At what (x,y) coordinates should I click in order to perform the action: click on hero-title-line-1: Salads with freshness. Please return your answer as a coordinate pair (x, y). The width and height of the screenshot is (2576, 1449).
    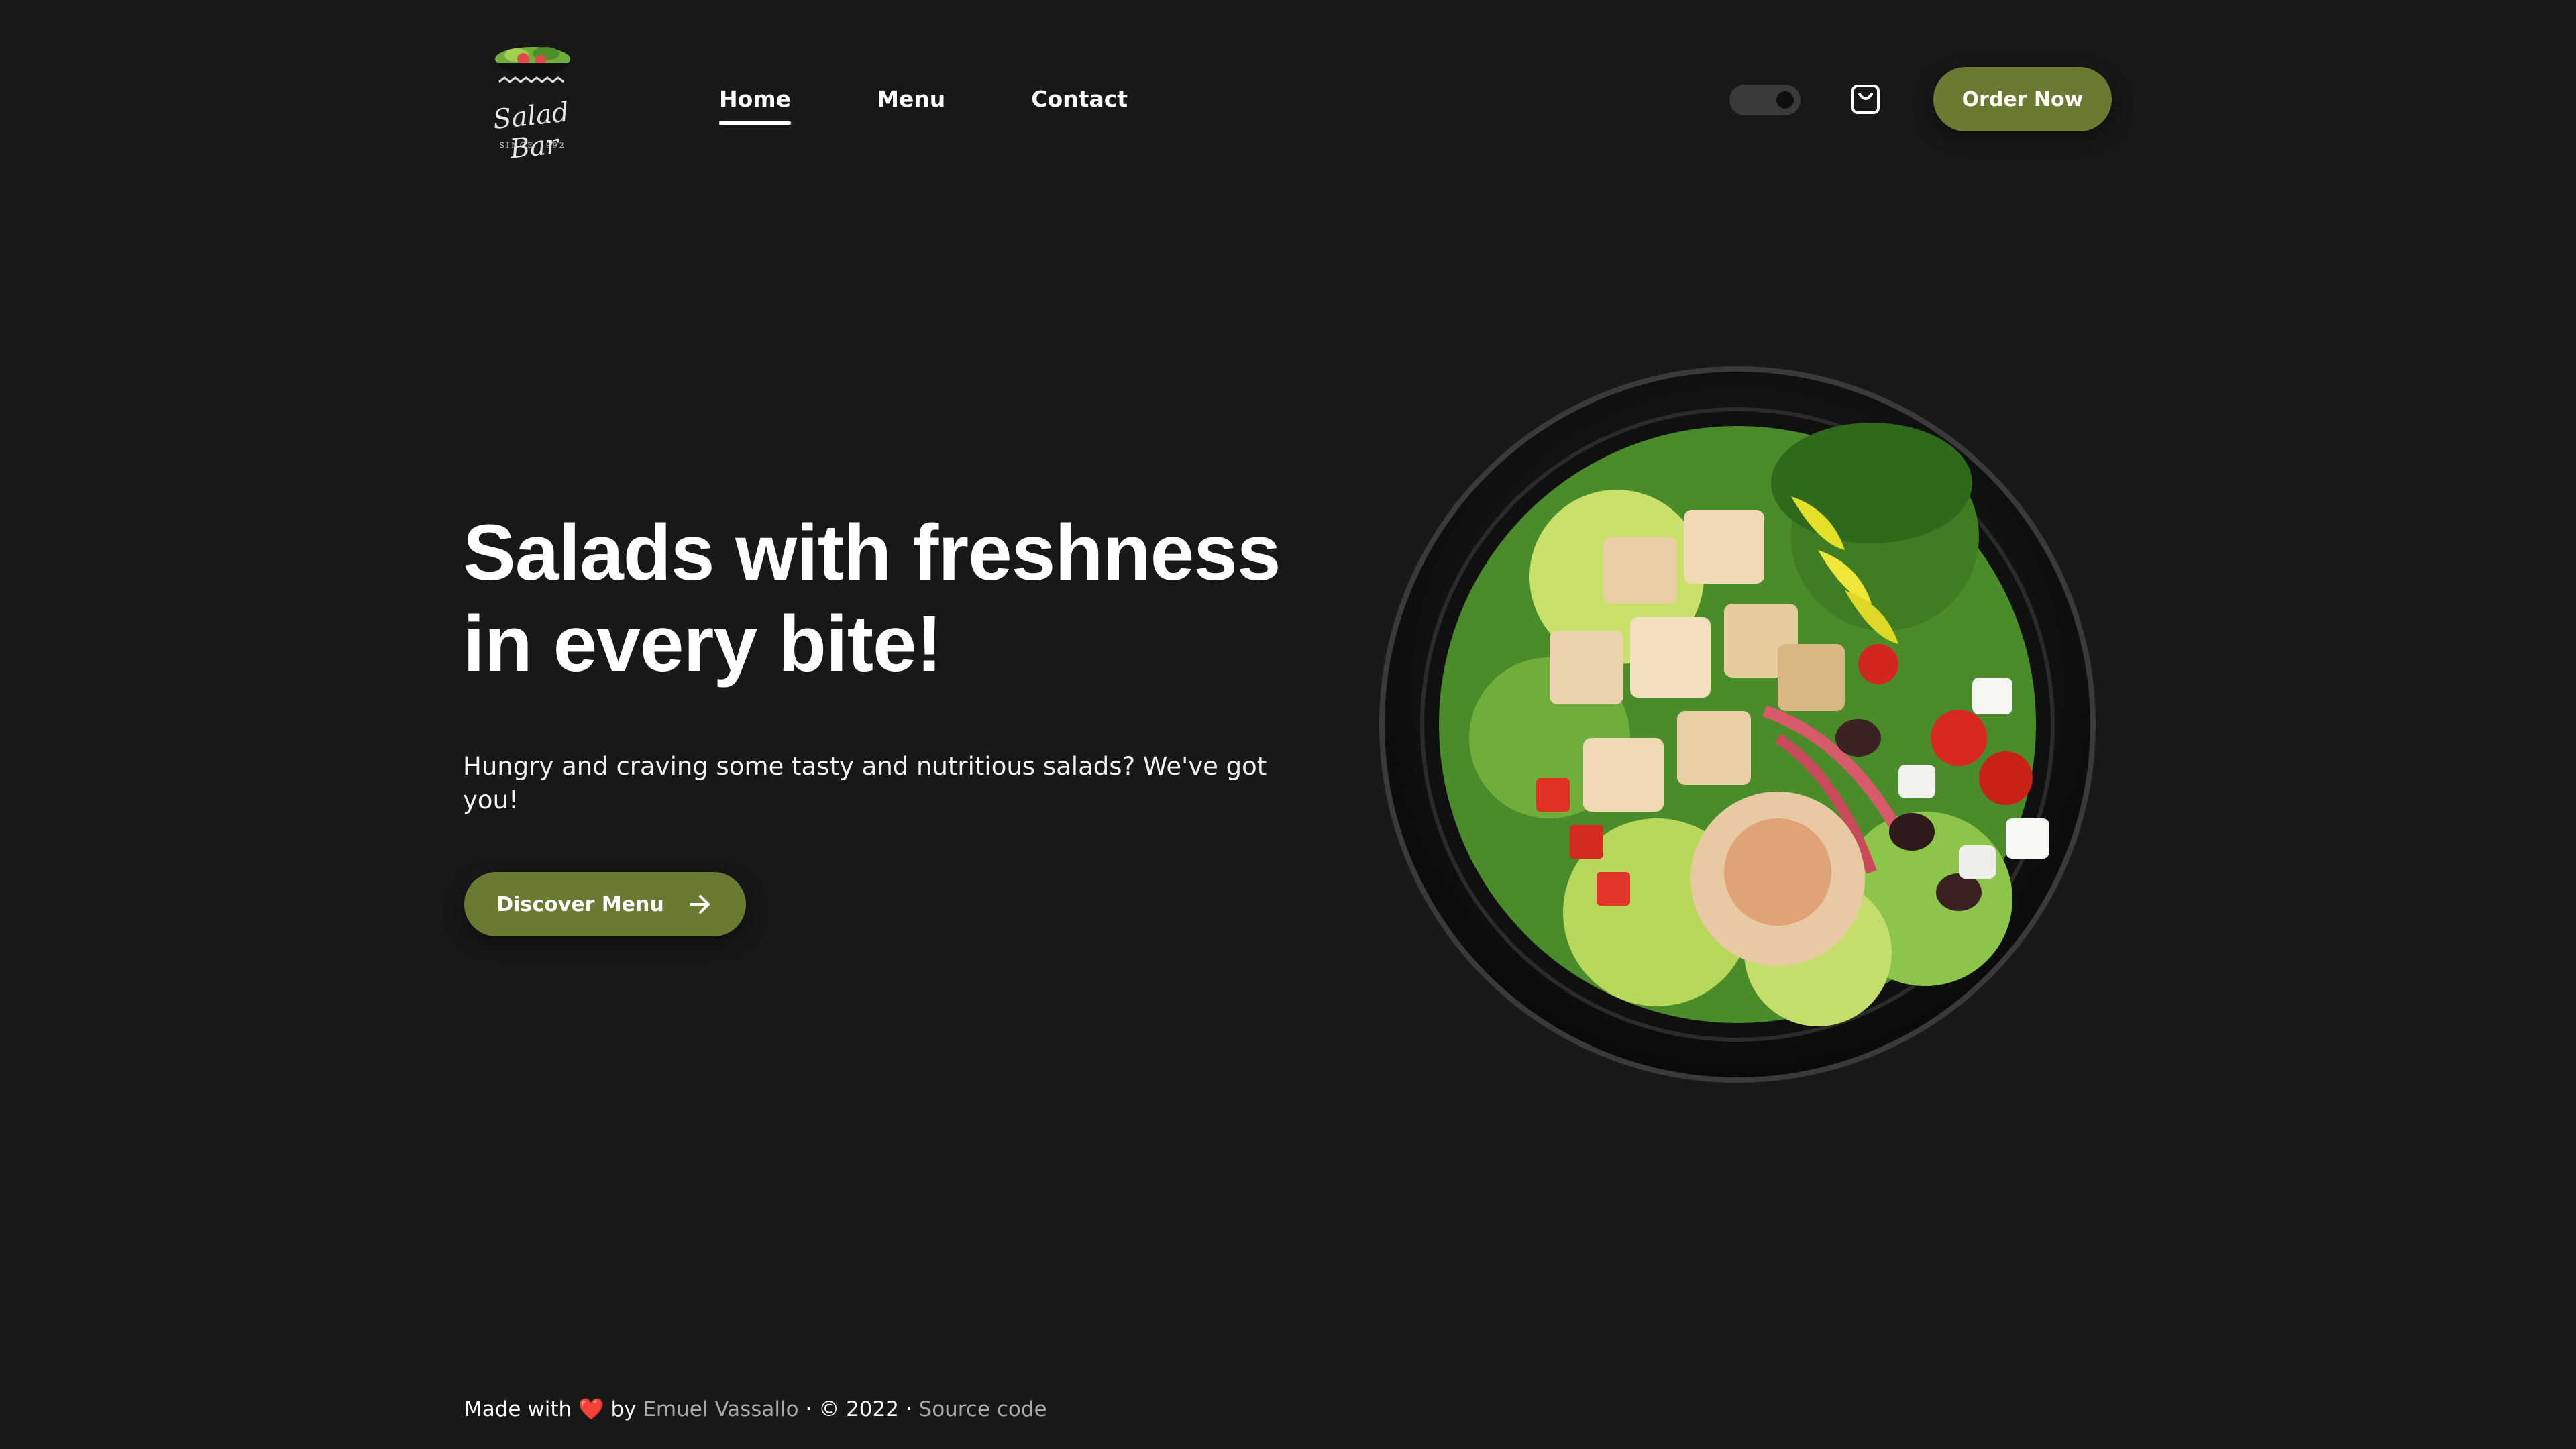
    Looking at the image, I should click on (872, 552).